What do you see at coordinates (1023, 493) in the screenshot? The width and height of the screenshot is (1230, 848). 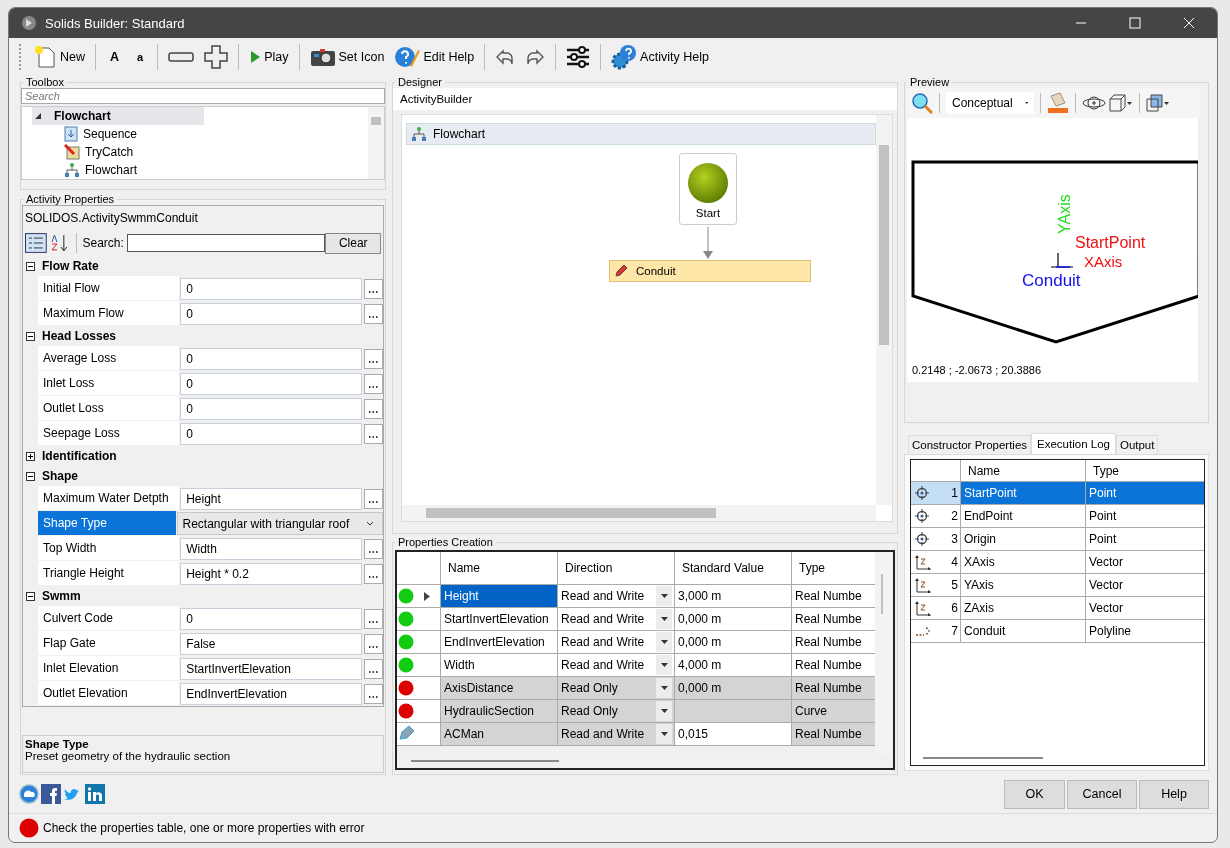 I see `table-cell: StartPoint` at bounding box center [1023, 493].